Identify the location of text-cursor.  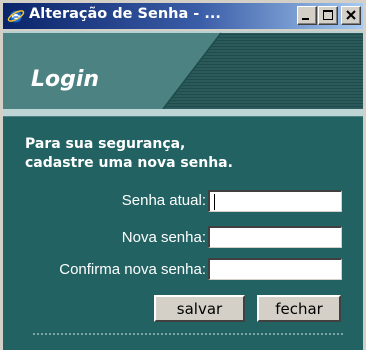
(214, 202).